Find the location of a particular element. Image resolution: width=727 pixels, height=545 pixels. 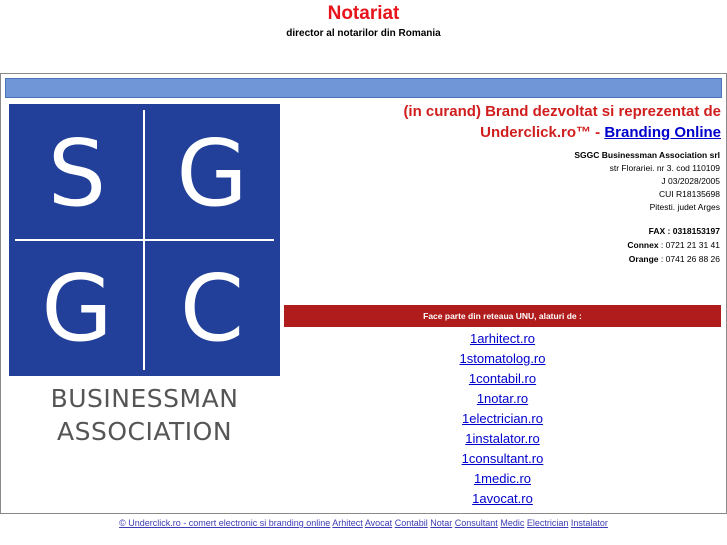

list-item: 1medic.ro is located at coordinates (502, 479).